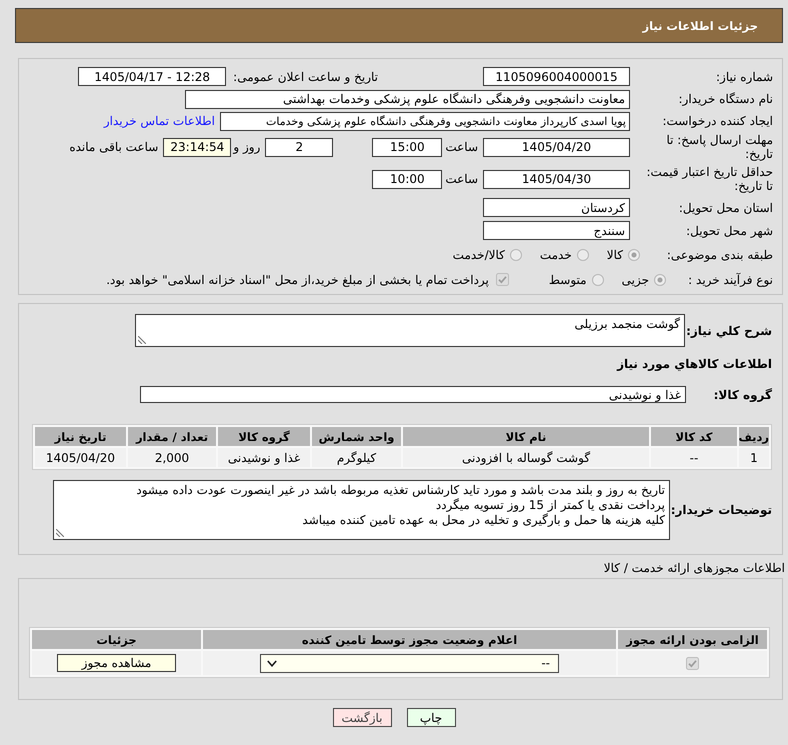  Describe the element at coordinates (556, 147) in the screenshot. I see `deadline-date-field: 1405/04/20` at that location.